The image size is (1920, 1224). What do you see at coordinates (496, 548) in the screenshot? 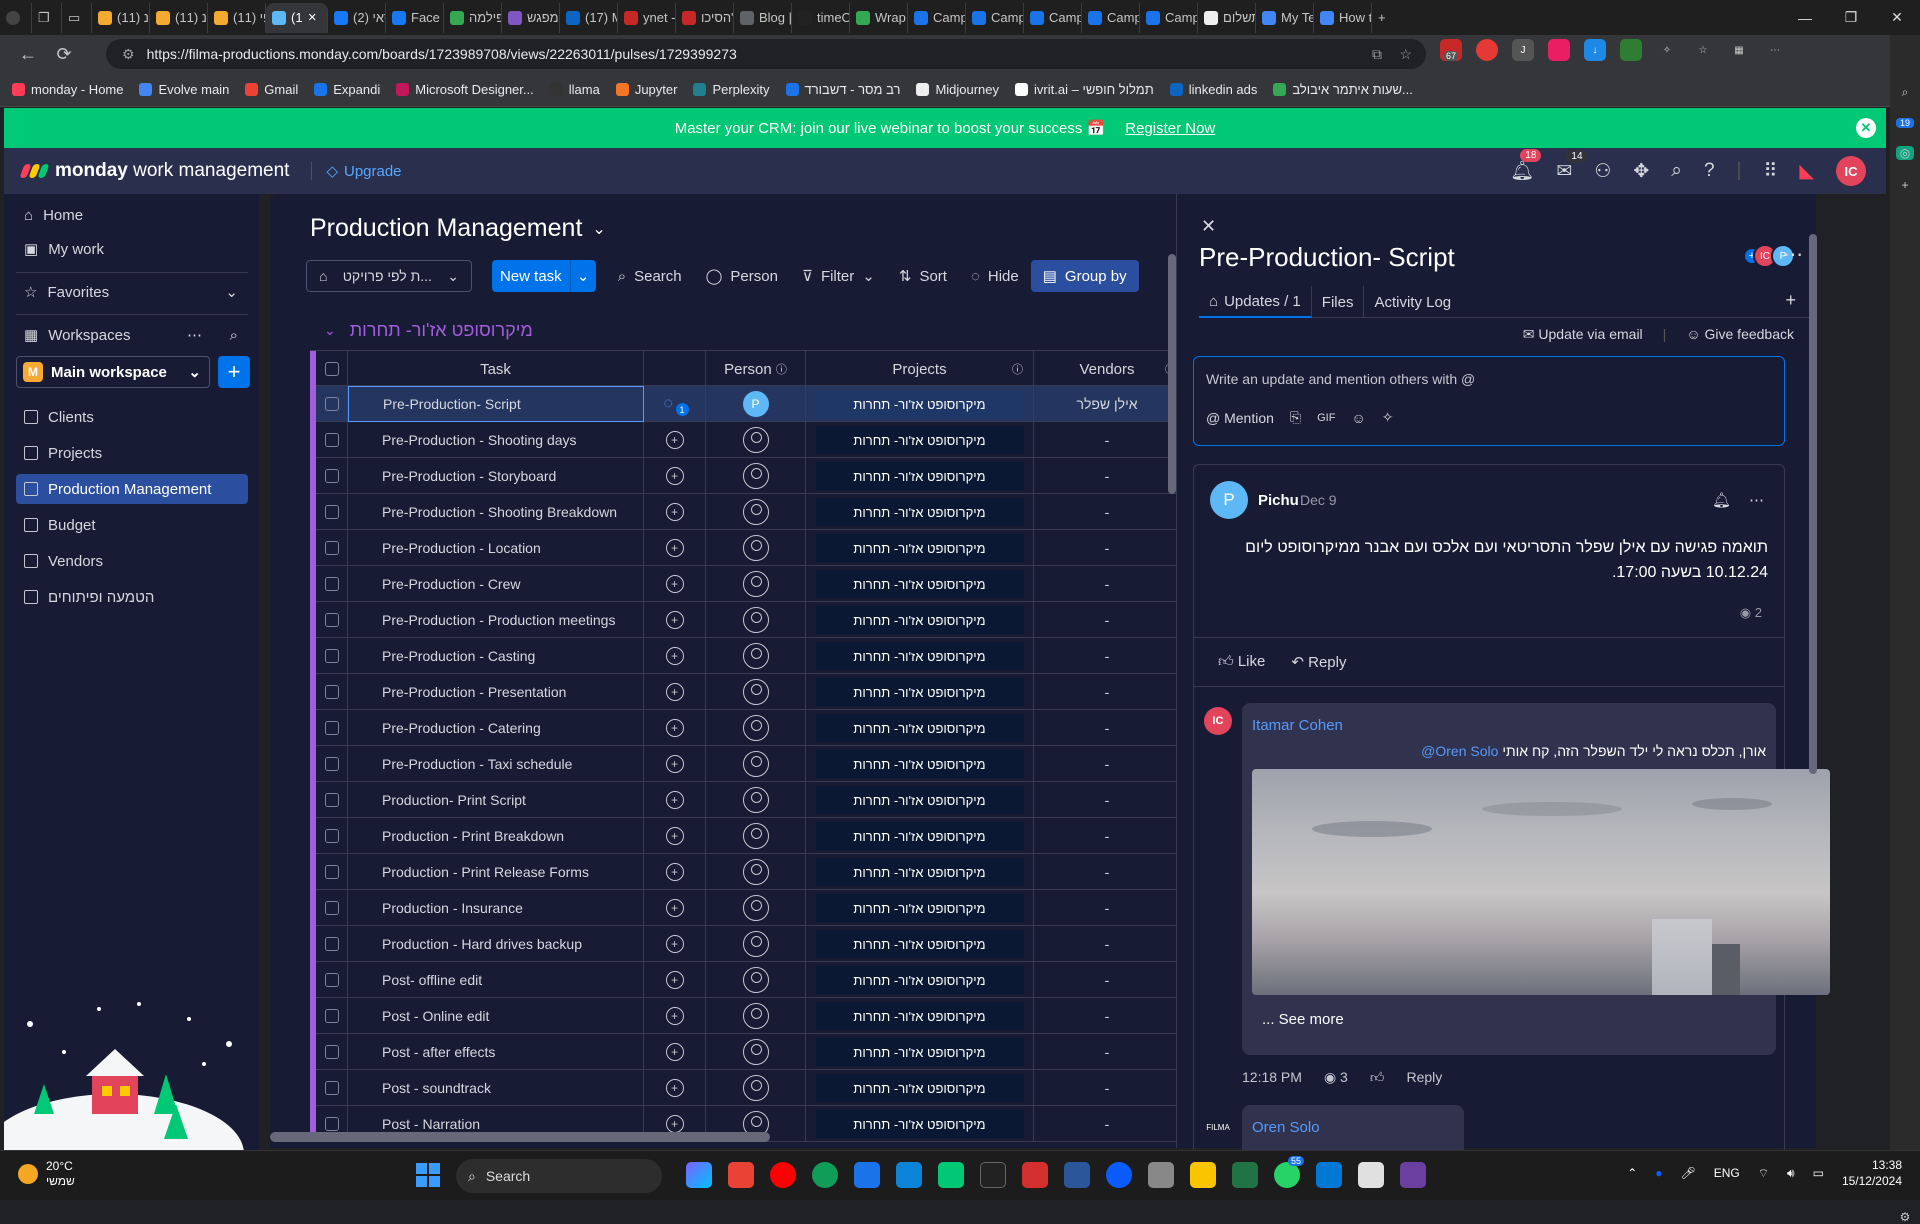
I see `task-cell: Pre-Production - Location` at bounding box center [496, 548].